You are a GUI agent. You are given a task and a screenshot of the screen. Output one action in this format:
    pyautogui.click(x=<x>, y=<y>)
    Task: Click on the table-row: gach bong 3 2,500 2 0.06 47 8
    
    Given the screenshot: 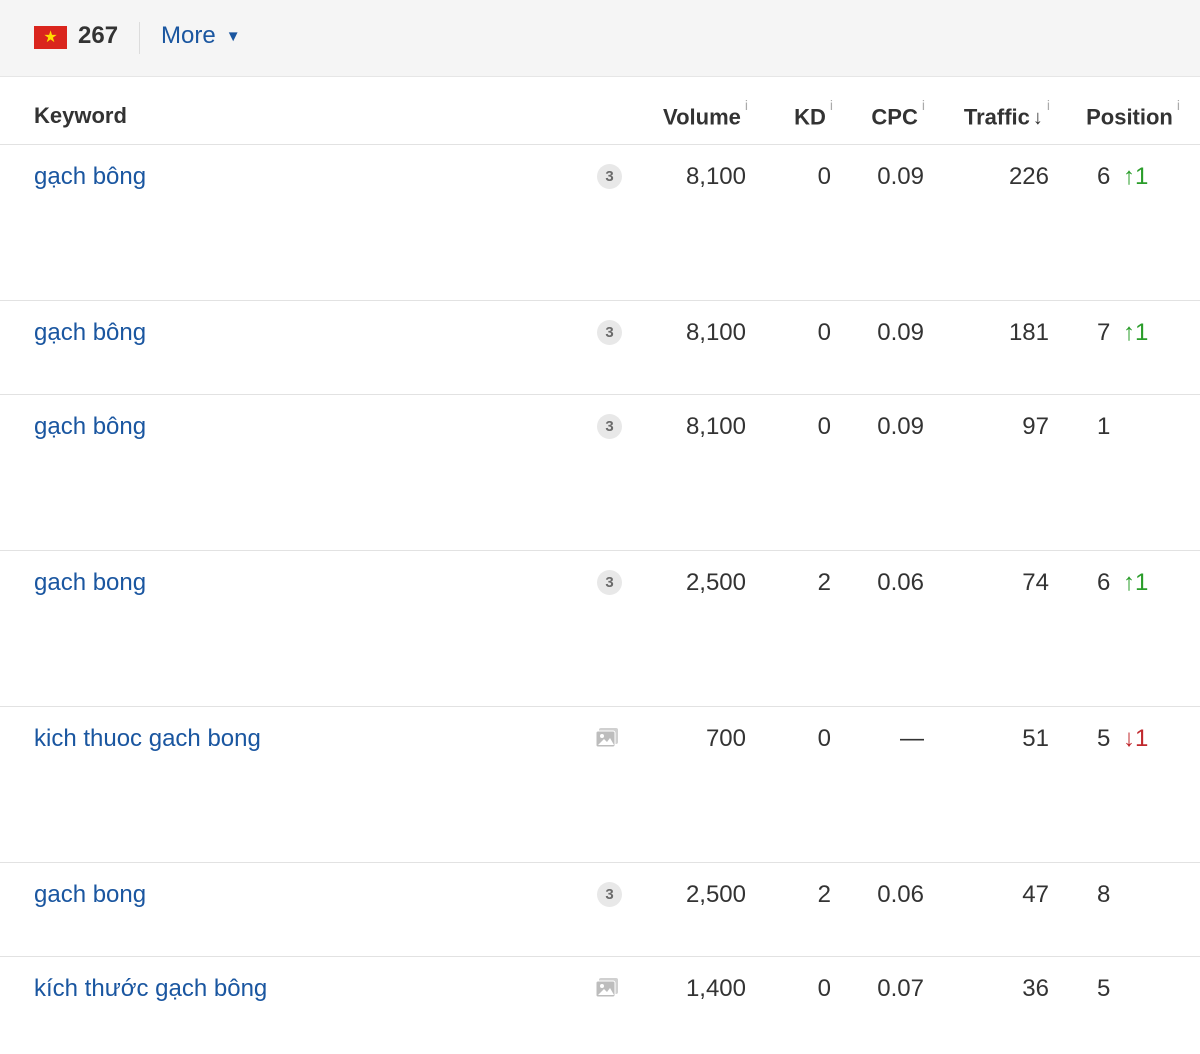 What is the action you would take?
    pyautogui.click(x=600, y=910)
    